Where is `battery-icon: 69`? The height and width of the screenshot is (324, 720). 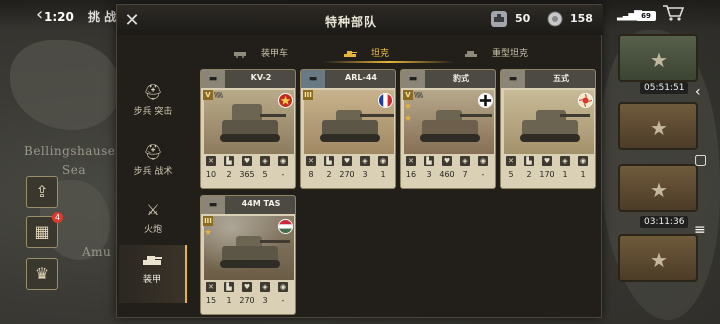
battery-icon: 69 is located at coordinates (646, 16).